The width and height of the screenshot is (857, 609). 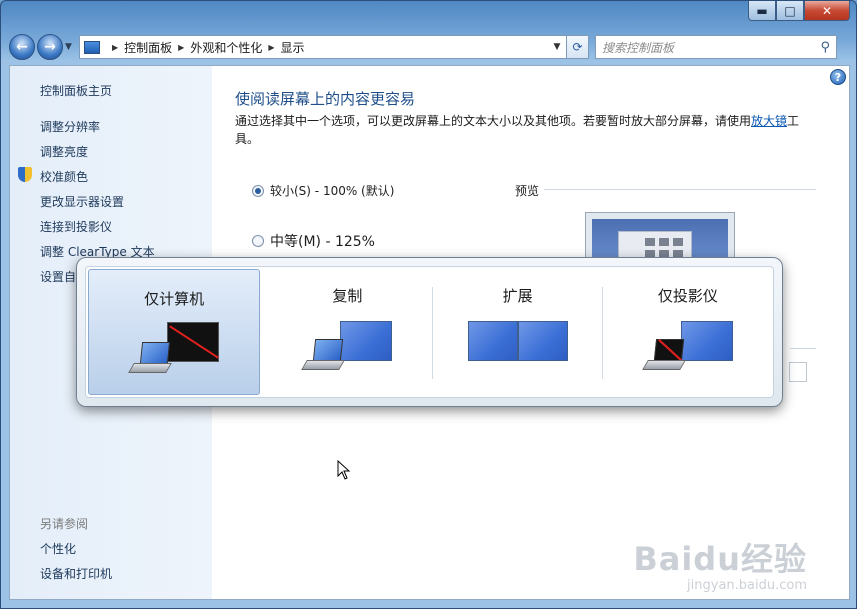 What do you see at coordinates (82, 201) in the screenshot?
I see `sidebar-item-display-settings: 更改显示器设置` at bounding box center [82, 201].